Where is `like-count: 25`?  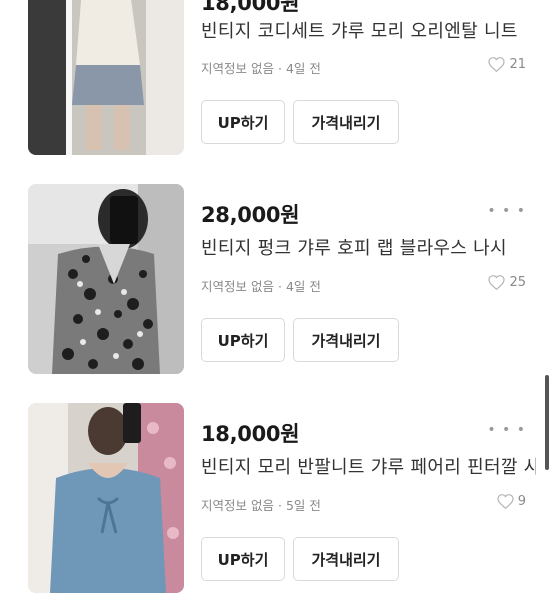
like-count: 25 is located at coordinates (507, 282).